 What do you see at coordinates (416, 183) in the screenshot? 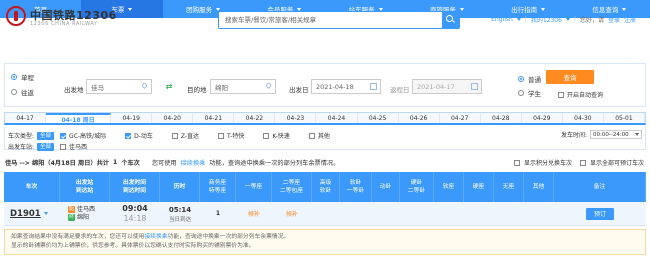
I see `column-header-line: 硬卧` at bounding box center [416, 183].